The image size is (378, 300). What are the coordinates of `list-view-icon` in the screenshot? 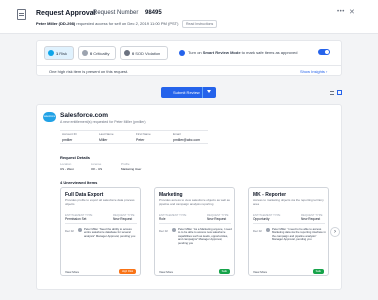 It's located at (332, 93).